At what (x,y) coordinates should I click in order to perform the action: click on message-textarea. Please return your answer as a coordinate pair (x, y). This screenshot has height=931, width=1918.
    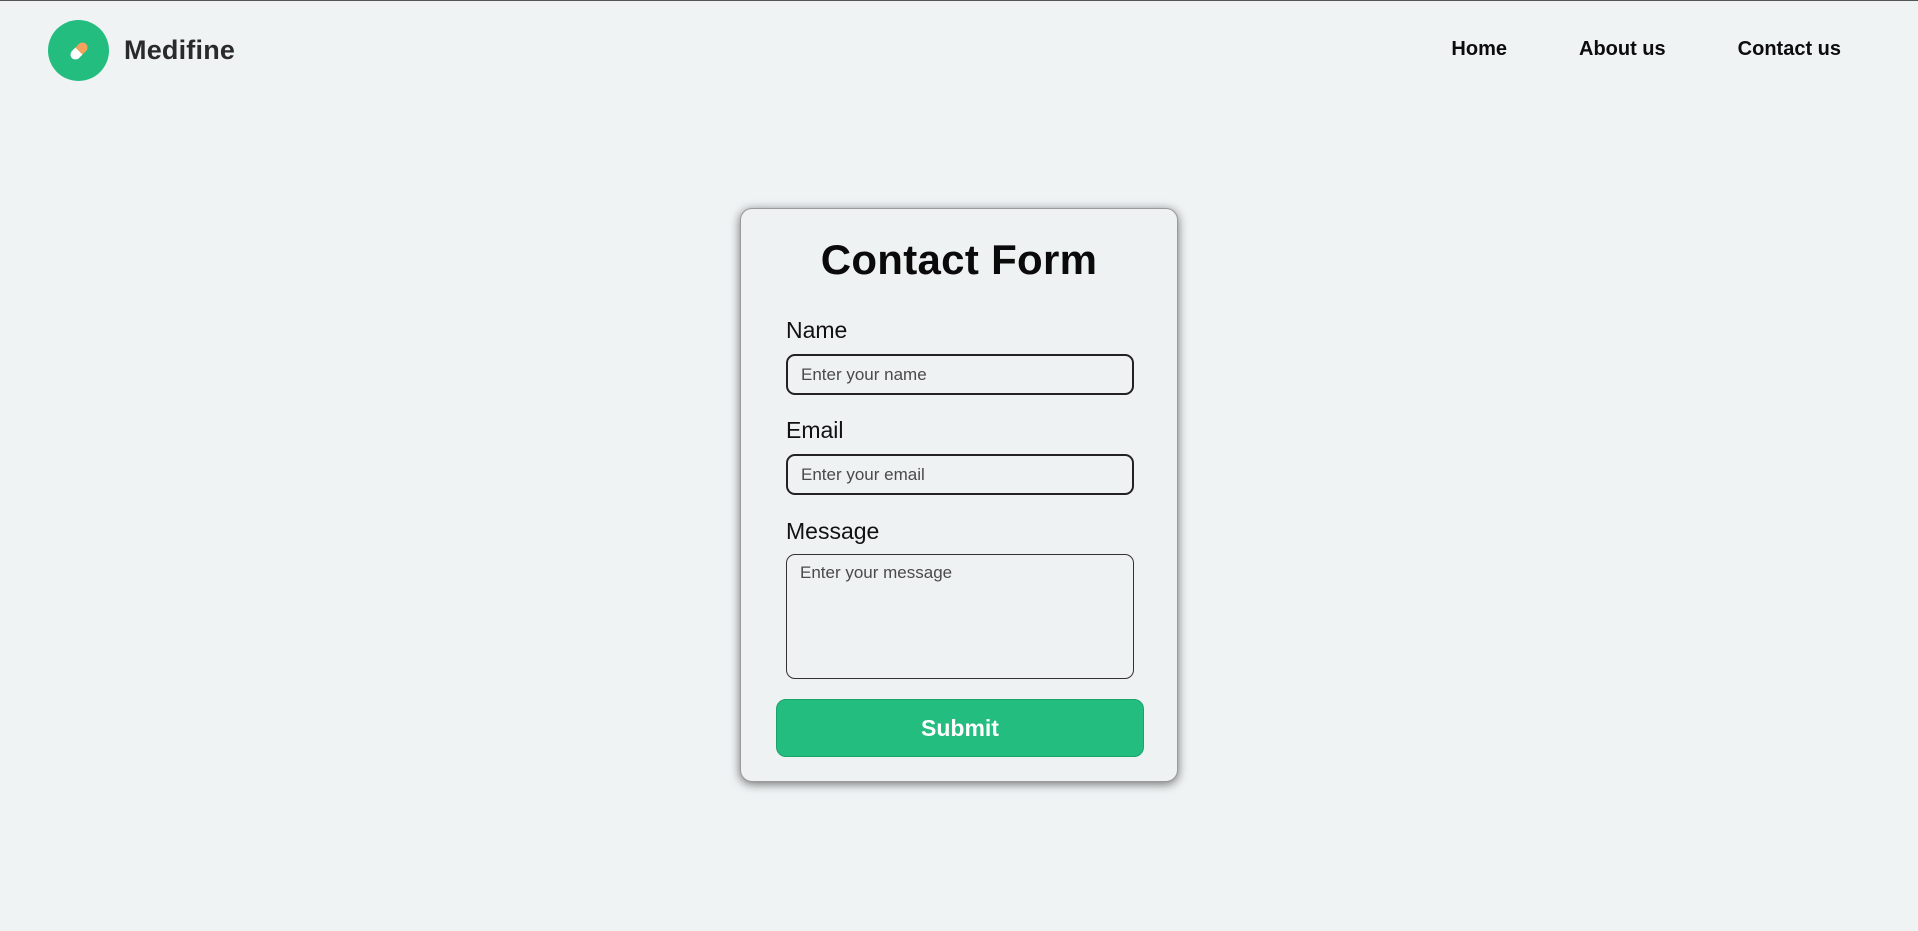
    Looking at the image, I should click on (960, 616).